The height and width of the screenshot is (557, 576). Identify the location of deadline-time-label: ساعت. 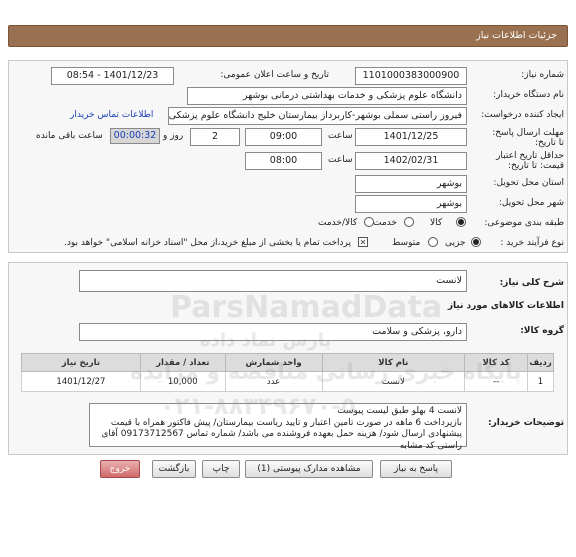
(340, 136).